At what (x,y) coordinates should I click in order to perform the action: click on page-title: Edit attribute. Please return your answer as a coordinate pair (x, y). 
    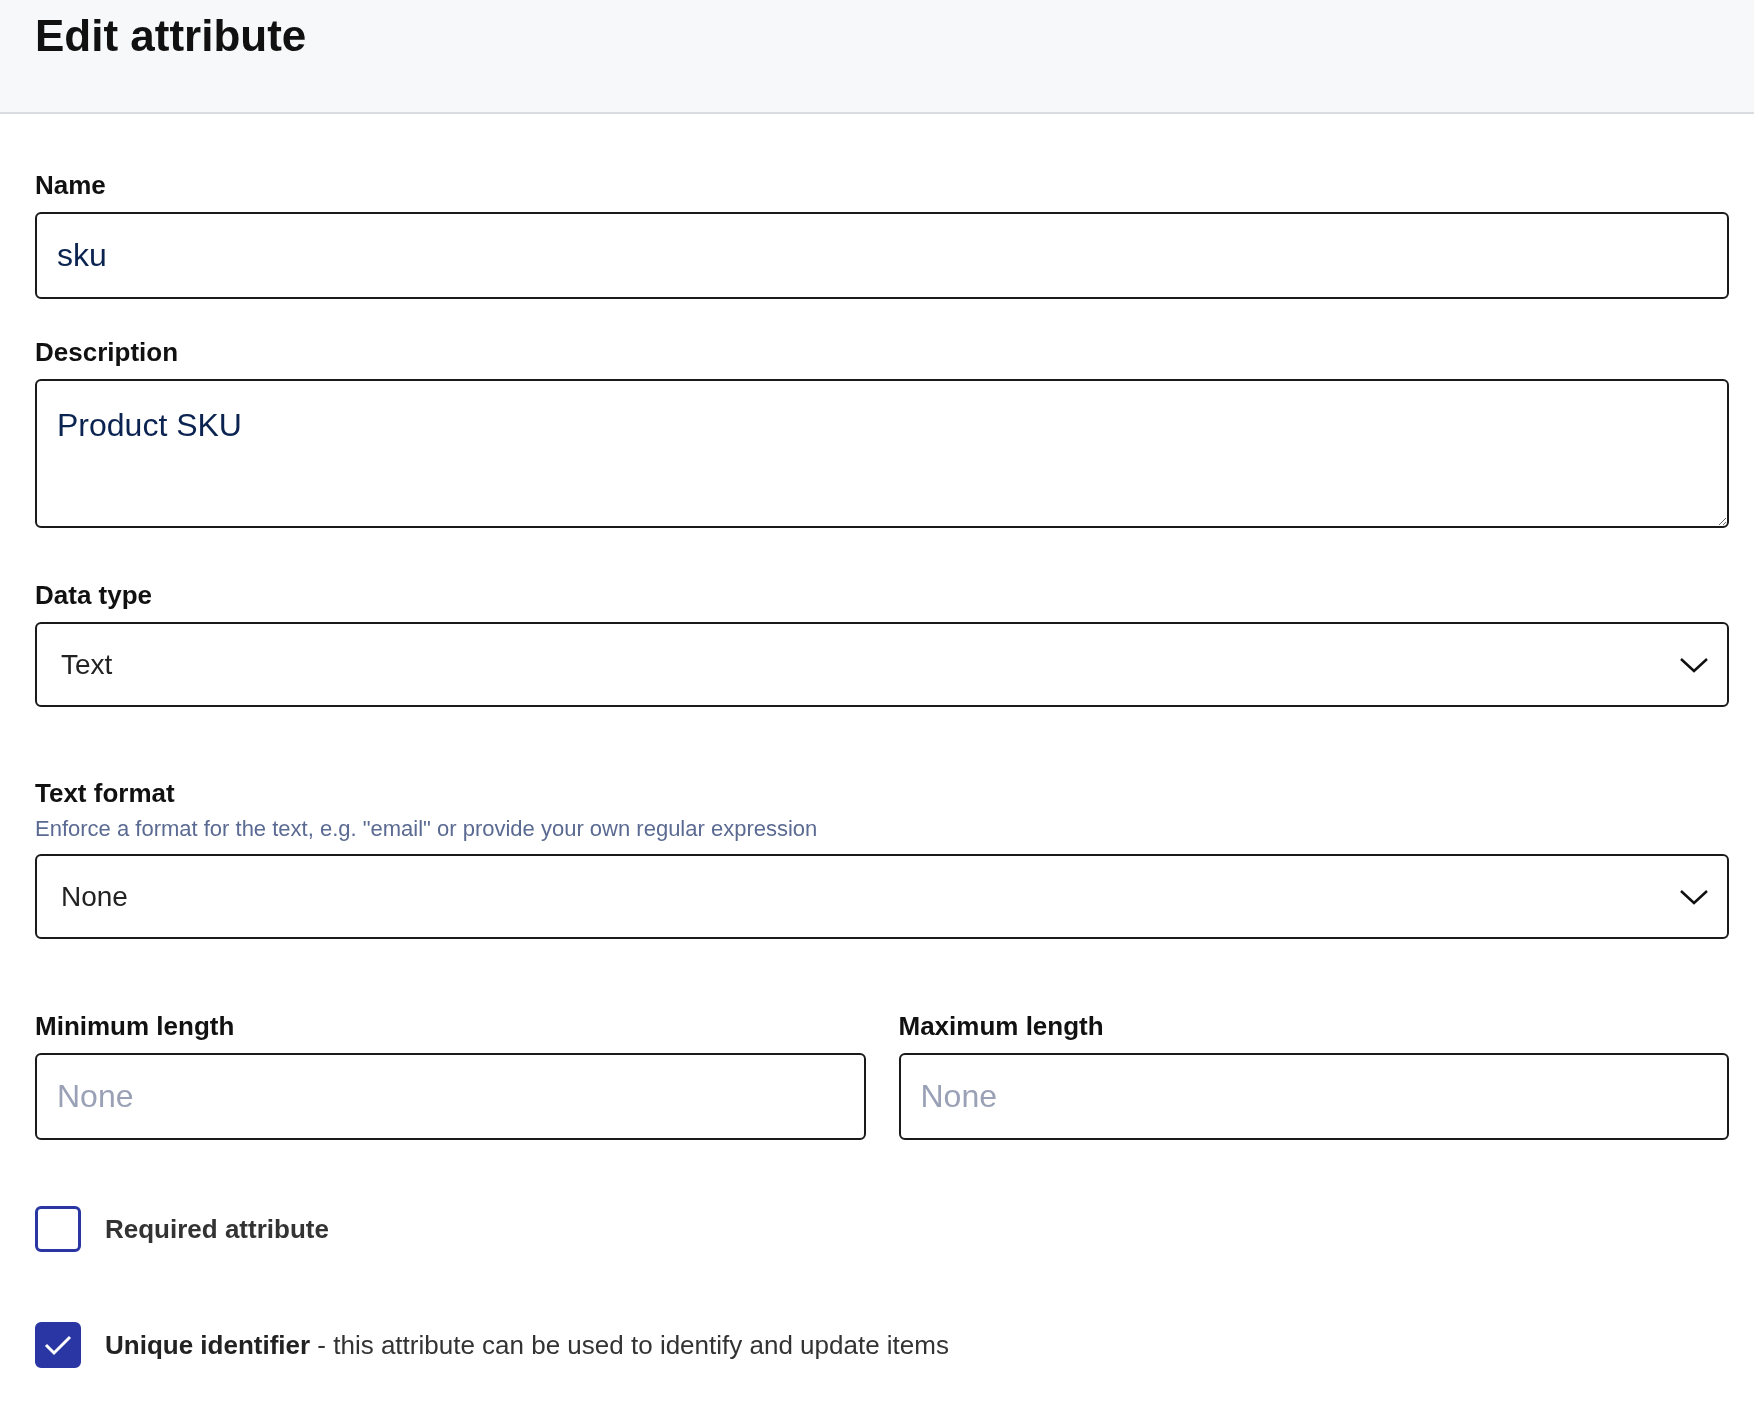
    Looking at the image, I should click on (171, 36).